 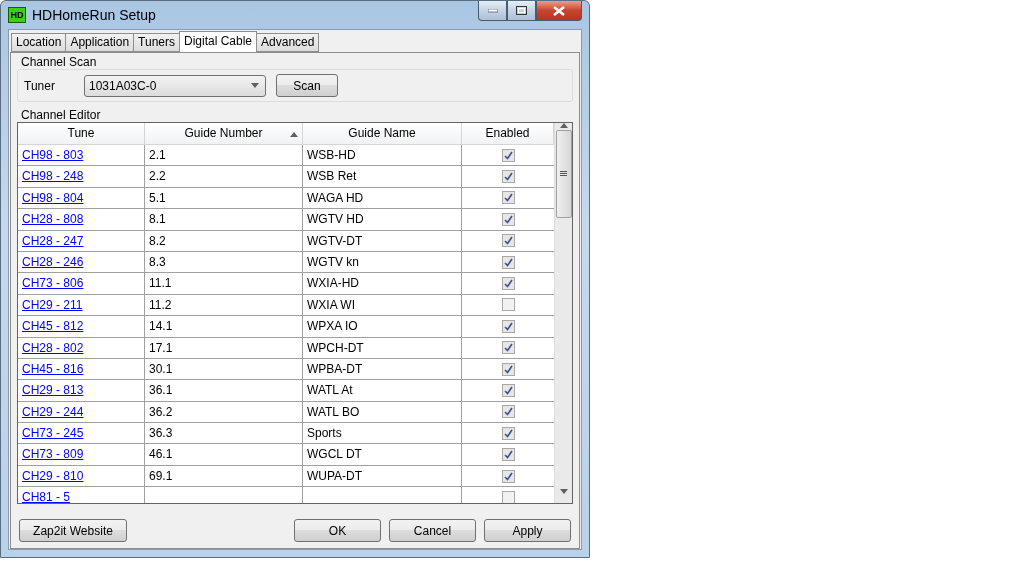 I want to click on column-header: Guide Name, so click(x=382, y=134).